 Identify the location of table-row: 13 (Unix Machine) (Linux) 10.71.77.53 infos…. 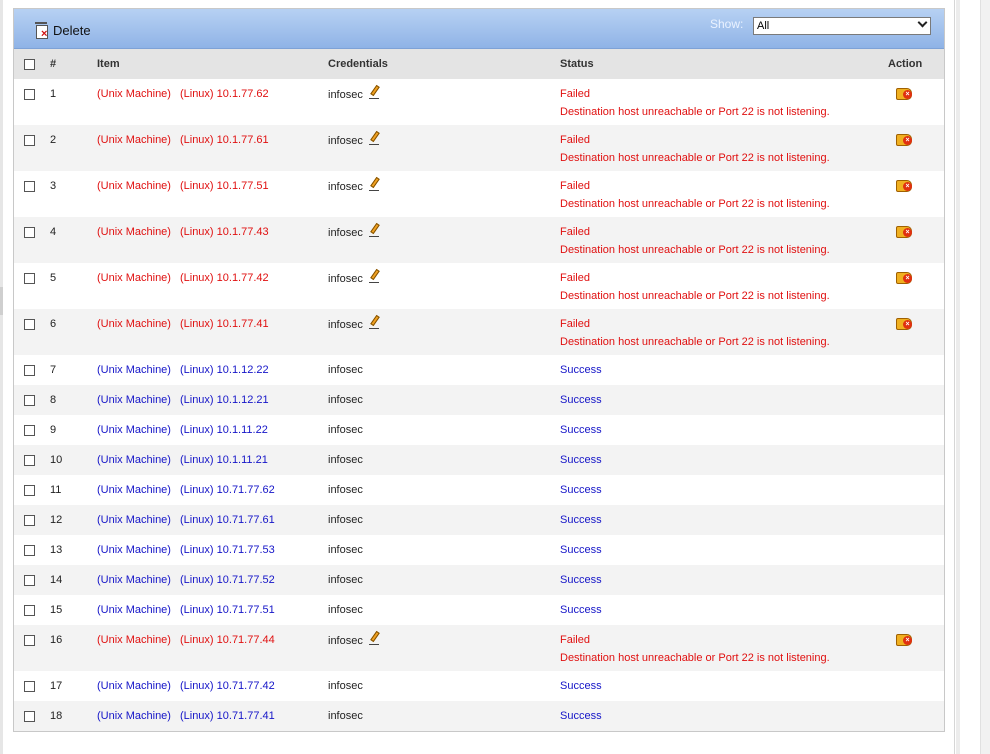
(479, 550).